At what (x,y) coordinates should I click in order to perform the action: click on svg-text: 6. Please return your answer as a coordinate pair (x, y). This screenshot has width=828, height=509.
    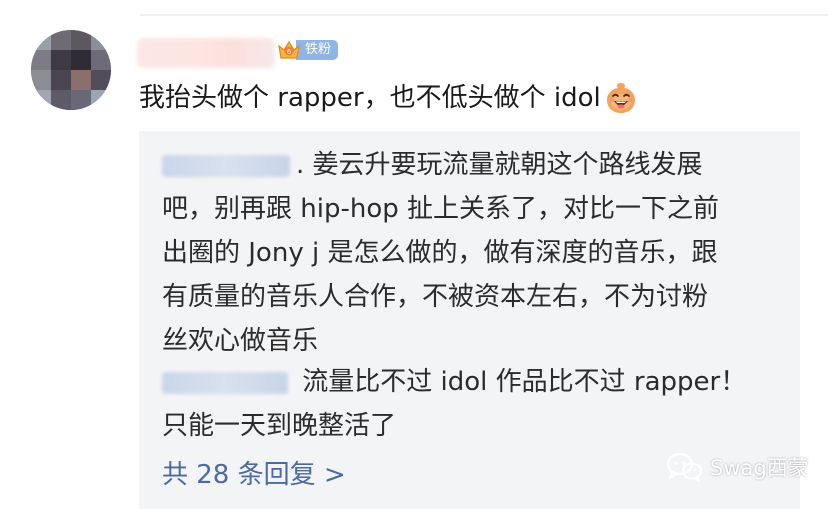
    Looking at the image, I should click on (289, 52).